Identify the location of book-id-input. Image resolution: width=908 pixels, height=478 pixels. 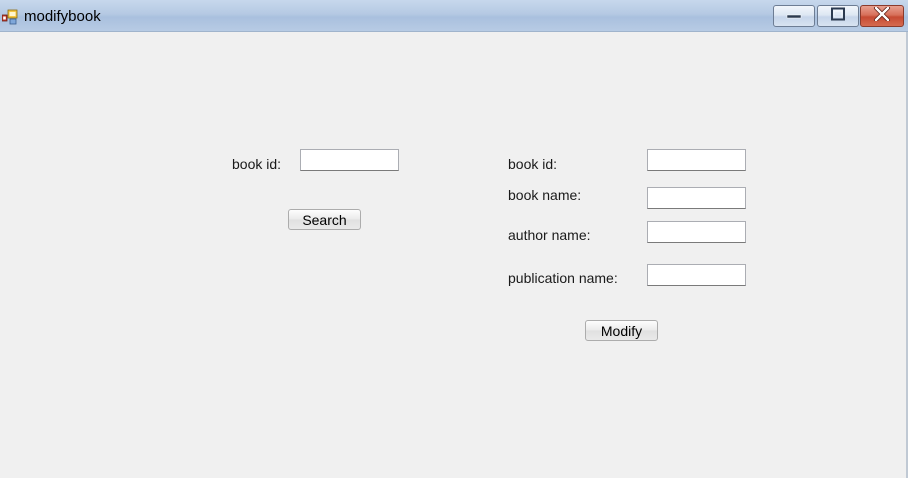
(696, 160).